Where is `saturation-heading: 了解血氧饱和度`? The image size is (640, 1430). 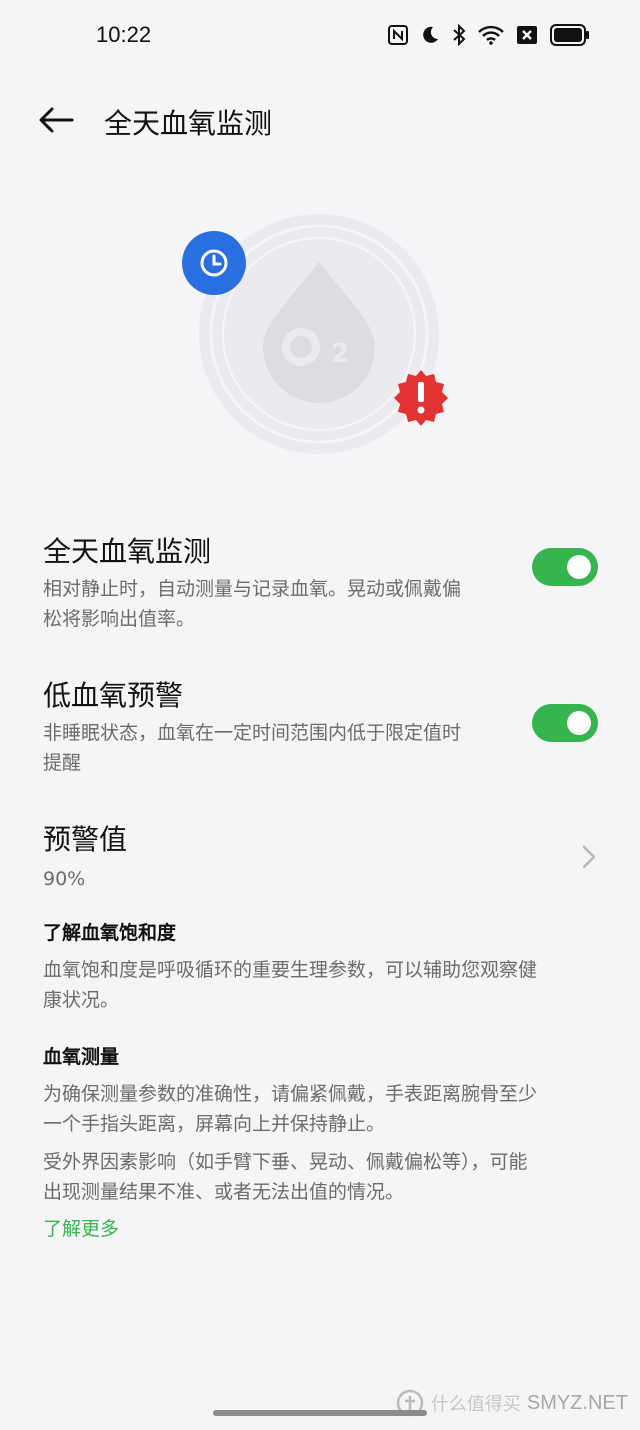
saturation-heading: 了解血氧饱和度 is located at coordinates (110, 933).